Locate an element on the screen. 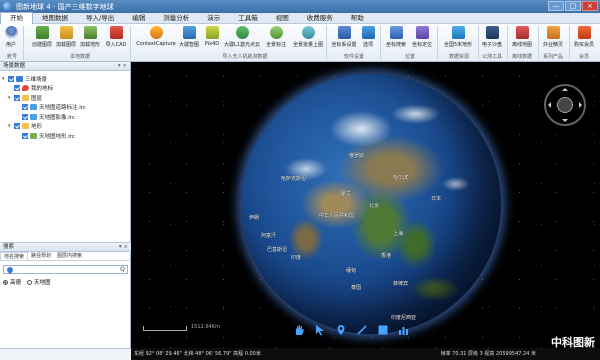  gear-icon is located at coordinates (368, 32).